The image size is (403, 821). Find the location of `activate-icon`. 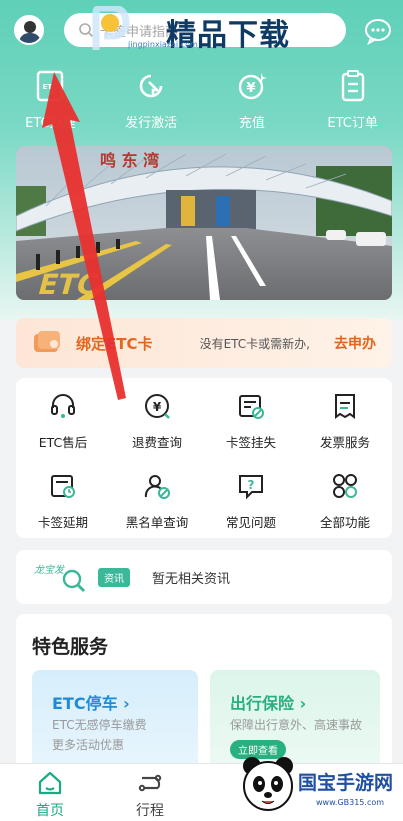

activate-icon is located at coordinates (151, 86).